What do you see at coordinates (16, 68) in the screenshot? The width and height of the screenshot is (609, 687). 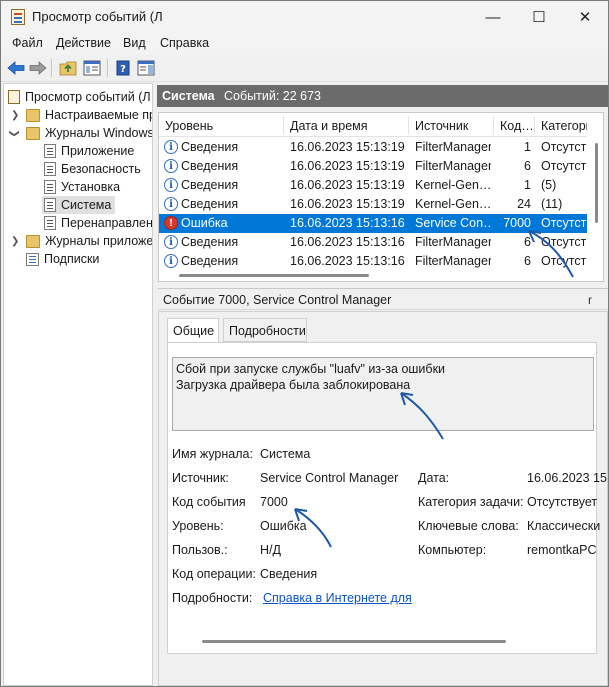 I see `back-arrow-icon` at bounding box center [16, 68].